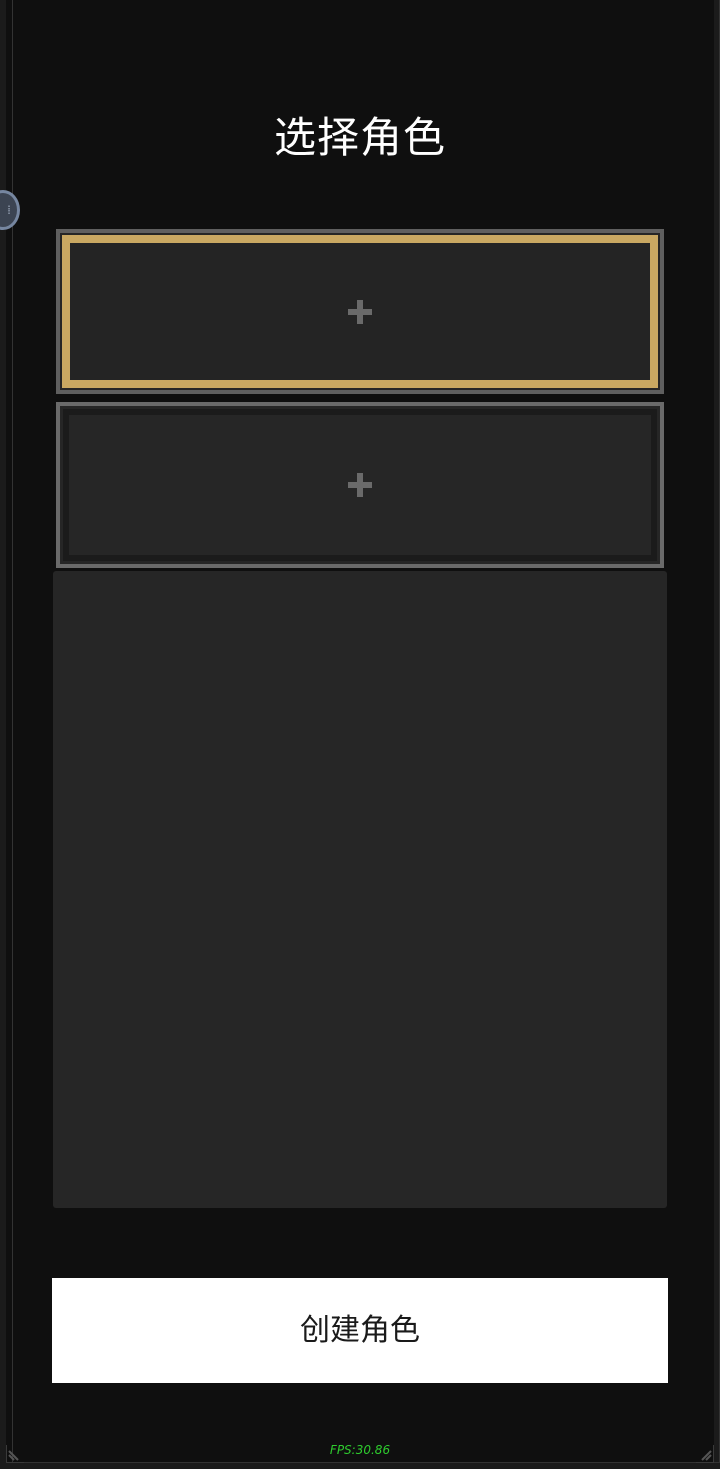  I want to click on create-character-button: 创建角色, so click(360, 1330).